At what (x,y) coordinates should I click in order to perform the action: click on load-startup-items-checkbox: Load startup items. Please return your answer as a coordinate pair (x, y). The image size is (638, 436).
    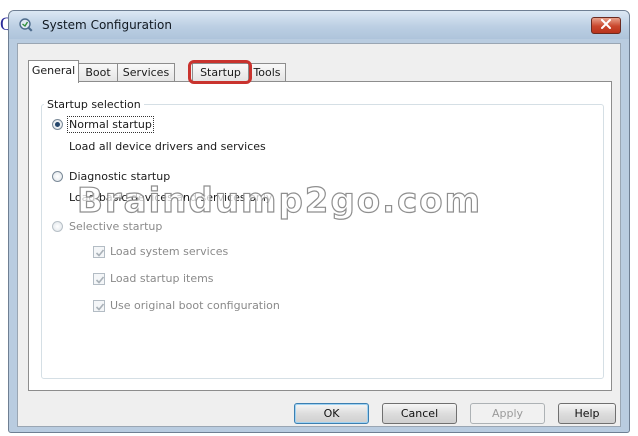
    Looking at the image, I should click on (153, 278).